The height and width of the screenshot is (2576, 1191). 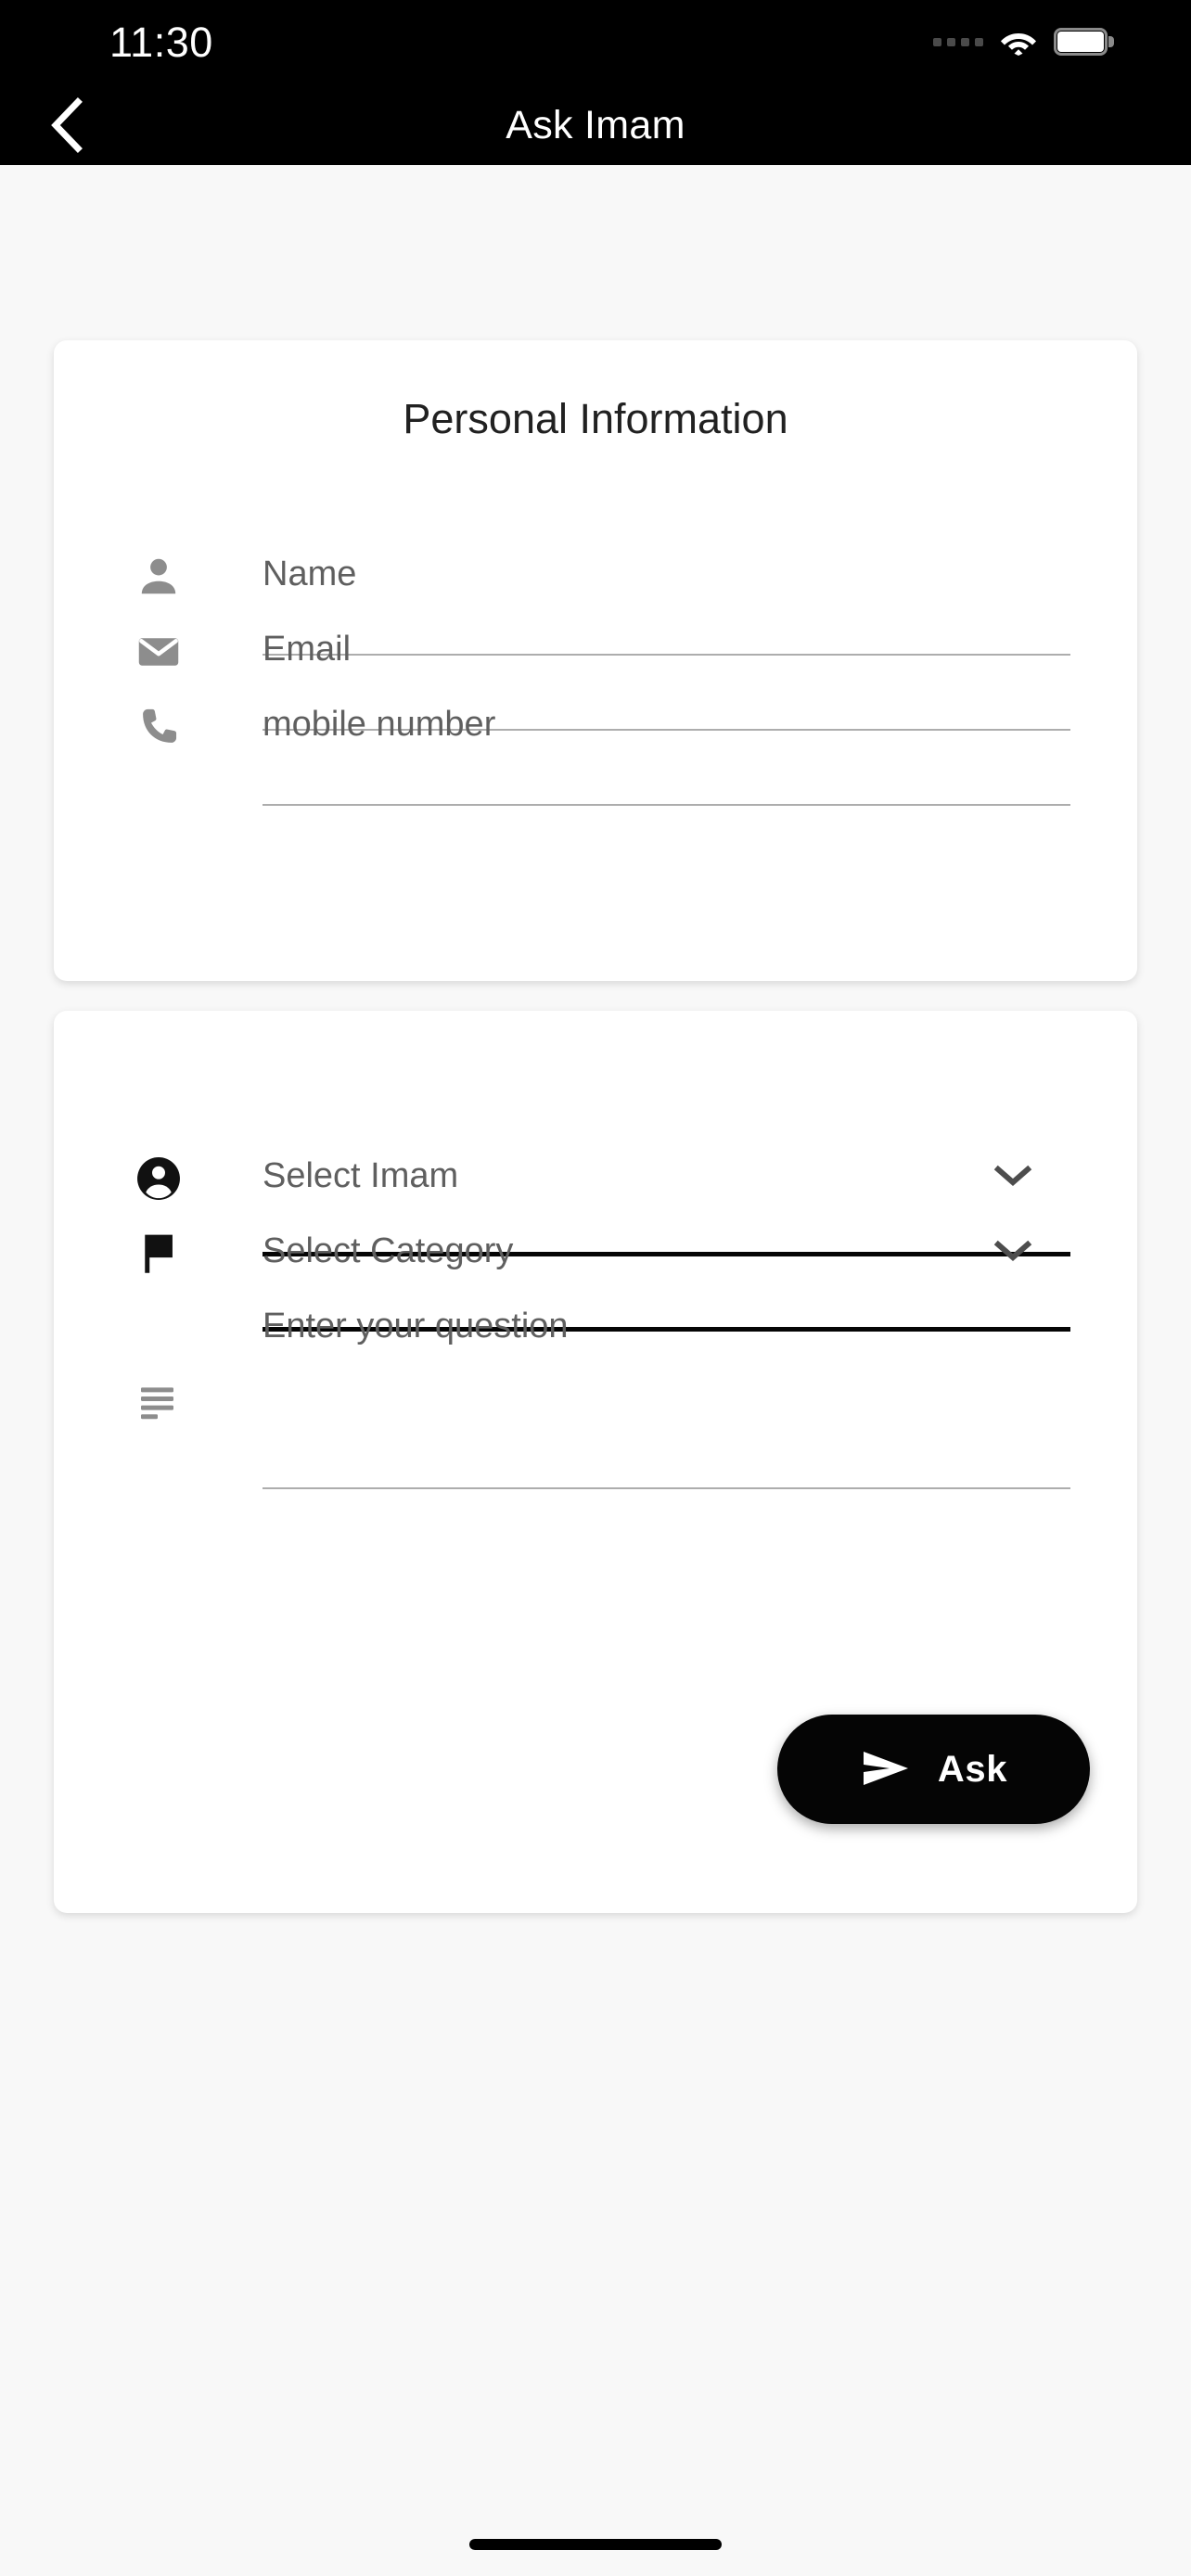 What do you see at coordinates (973, 1769) in the screenshot?
I see `ask-button-label: Ask` at bounding box center [973, 1769].